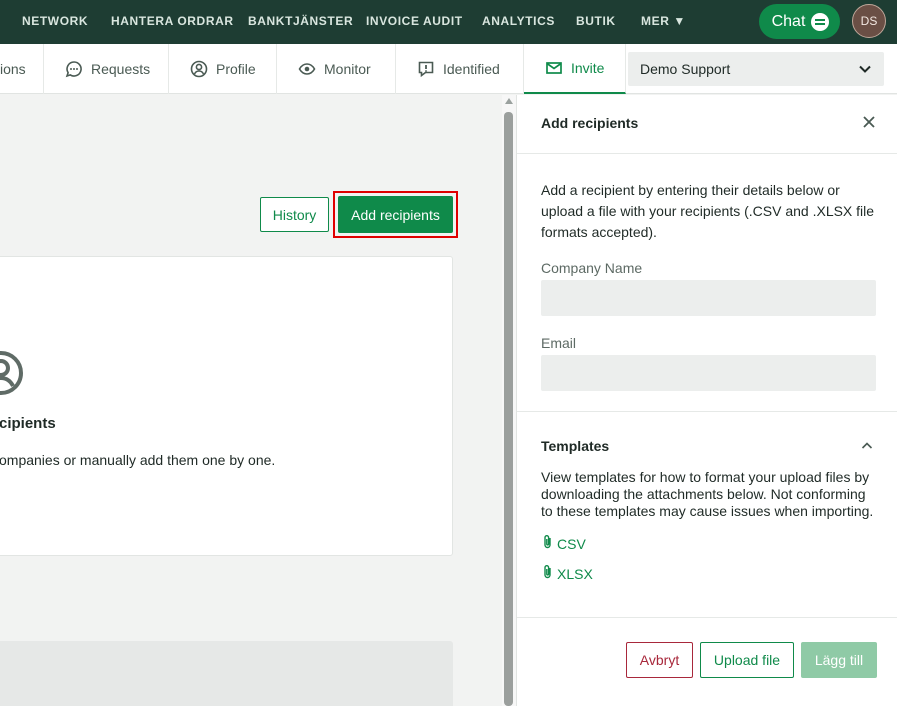  What do you see at coordinates (347, 69) in the screenshot?
I see `tab-label: Monitor` at bounding box center [347, 69].